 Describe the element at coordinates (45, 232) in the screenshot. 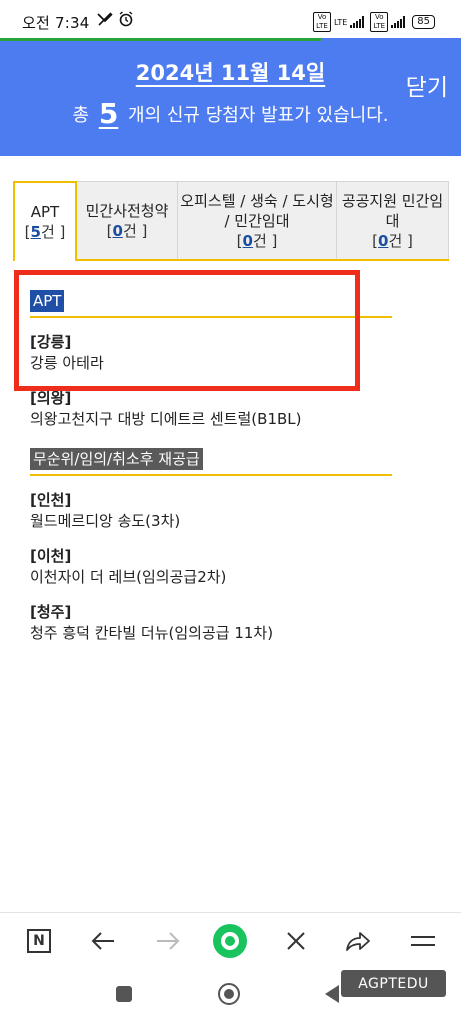

I see `tab-count: [5건 ]` at that location.